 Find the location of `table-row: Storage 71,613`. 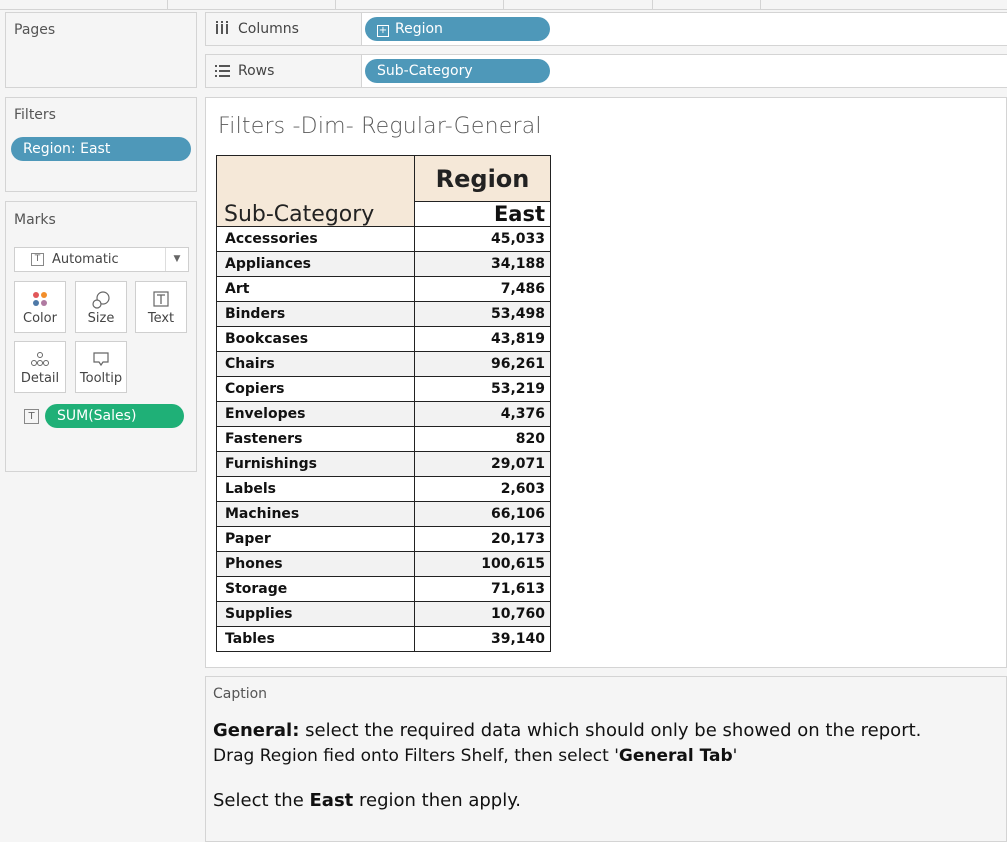

table-row: Storage 71,613 is located at coordinates (383, 589).